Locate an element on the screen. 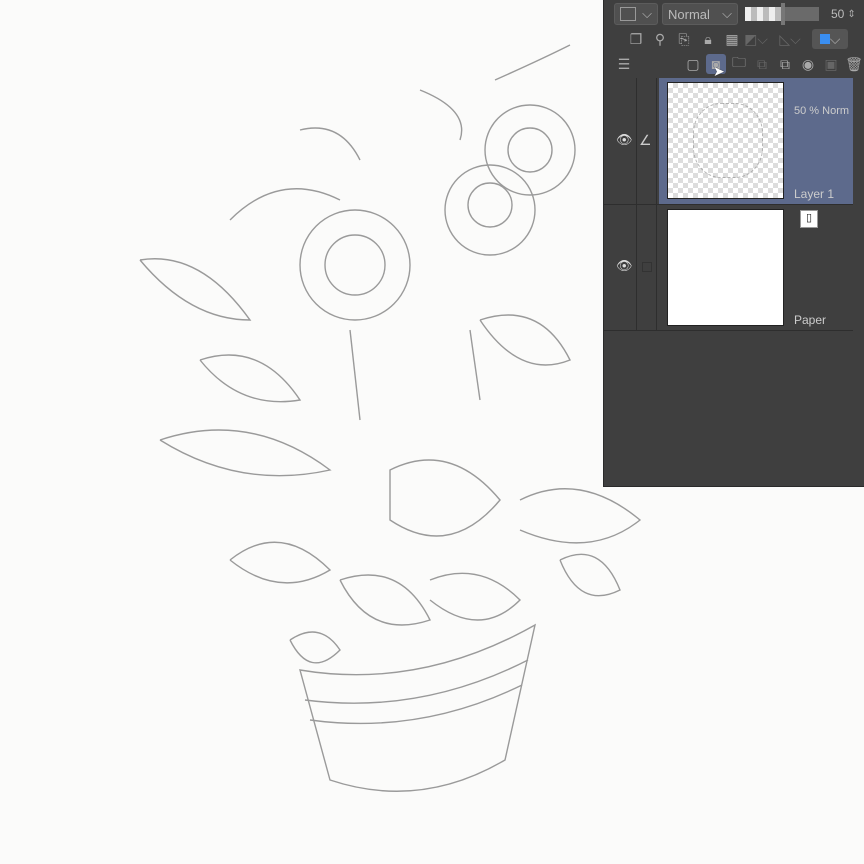 This screenshot has height=864, width=864. blend-mode-dropdown: Normal ⌵ is located at coordinates (700, 14).